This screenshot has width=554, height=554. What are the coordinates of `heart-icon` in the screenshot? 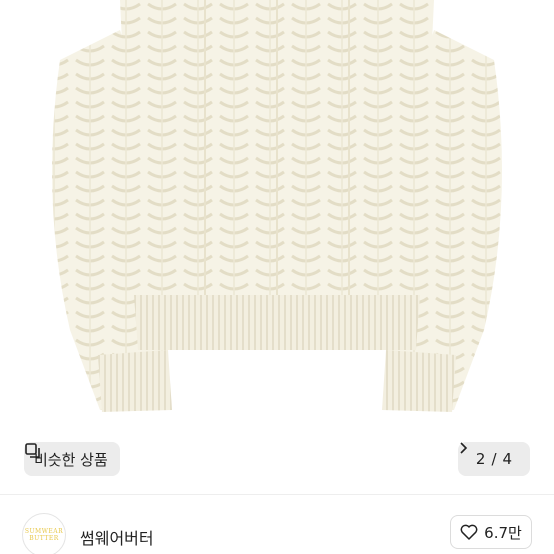 It's located at (469, 532).